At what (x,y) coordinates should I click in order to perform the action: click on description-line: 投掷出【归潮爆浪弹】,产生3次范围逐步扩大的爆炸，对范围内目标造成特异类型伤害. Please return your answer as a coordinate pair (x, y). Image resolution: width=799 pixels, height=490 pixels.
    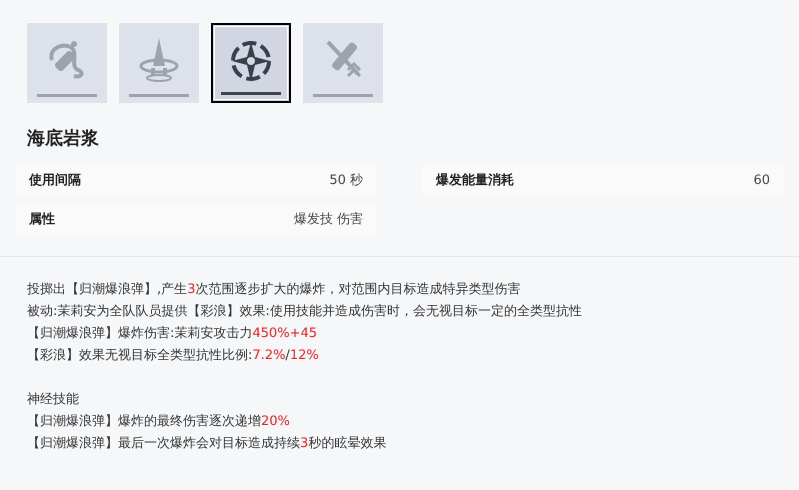
    Looking at the image, I should click on (274, 290).